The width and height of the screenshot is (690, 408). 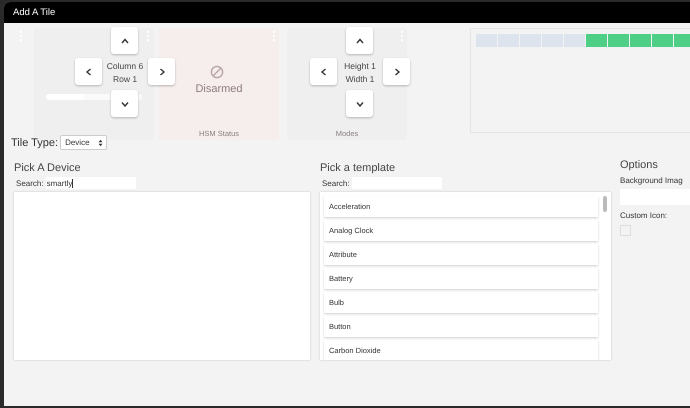 I want to click on tile-type-select: Device, so click(x=83, y=142).